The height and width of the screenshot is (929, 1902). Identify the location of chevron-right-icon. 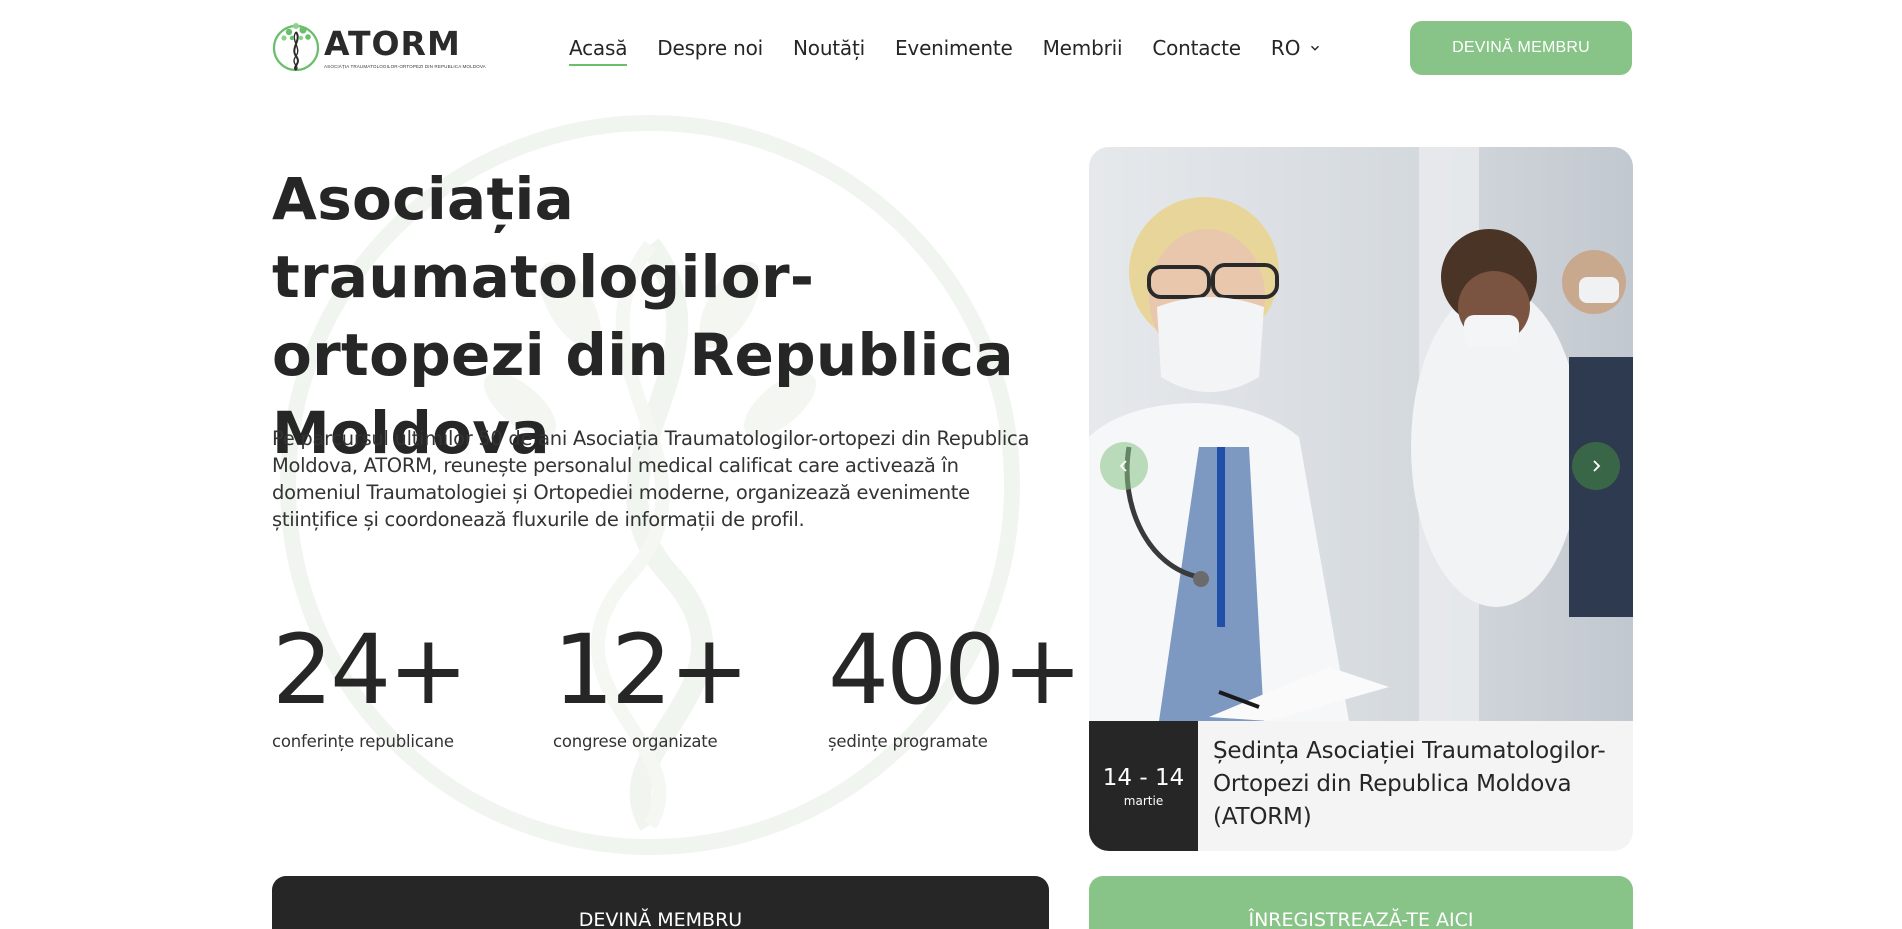
(1597, 466).